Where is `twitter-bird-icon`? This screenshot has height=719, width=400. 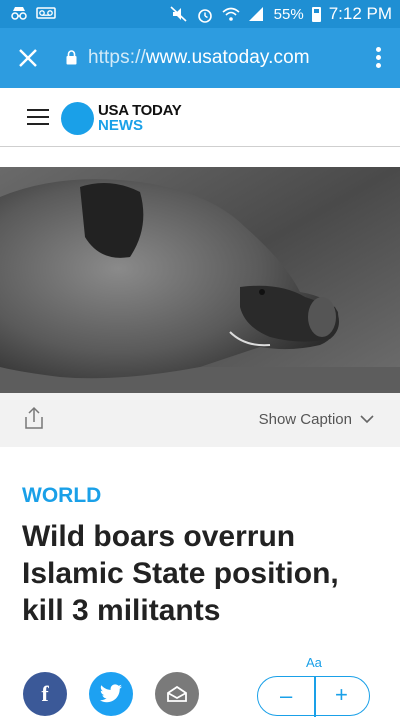 twitter-bird-icon is located at coordinates (111, 693).